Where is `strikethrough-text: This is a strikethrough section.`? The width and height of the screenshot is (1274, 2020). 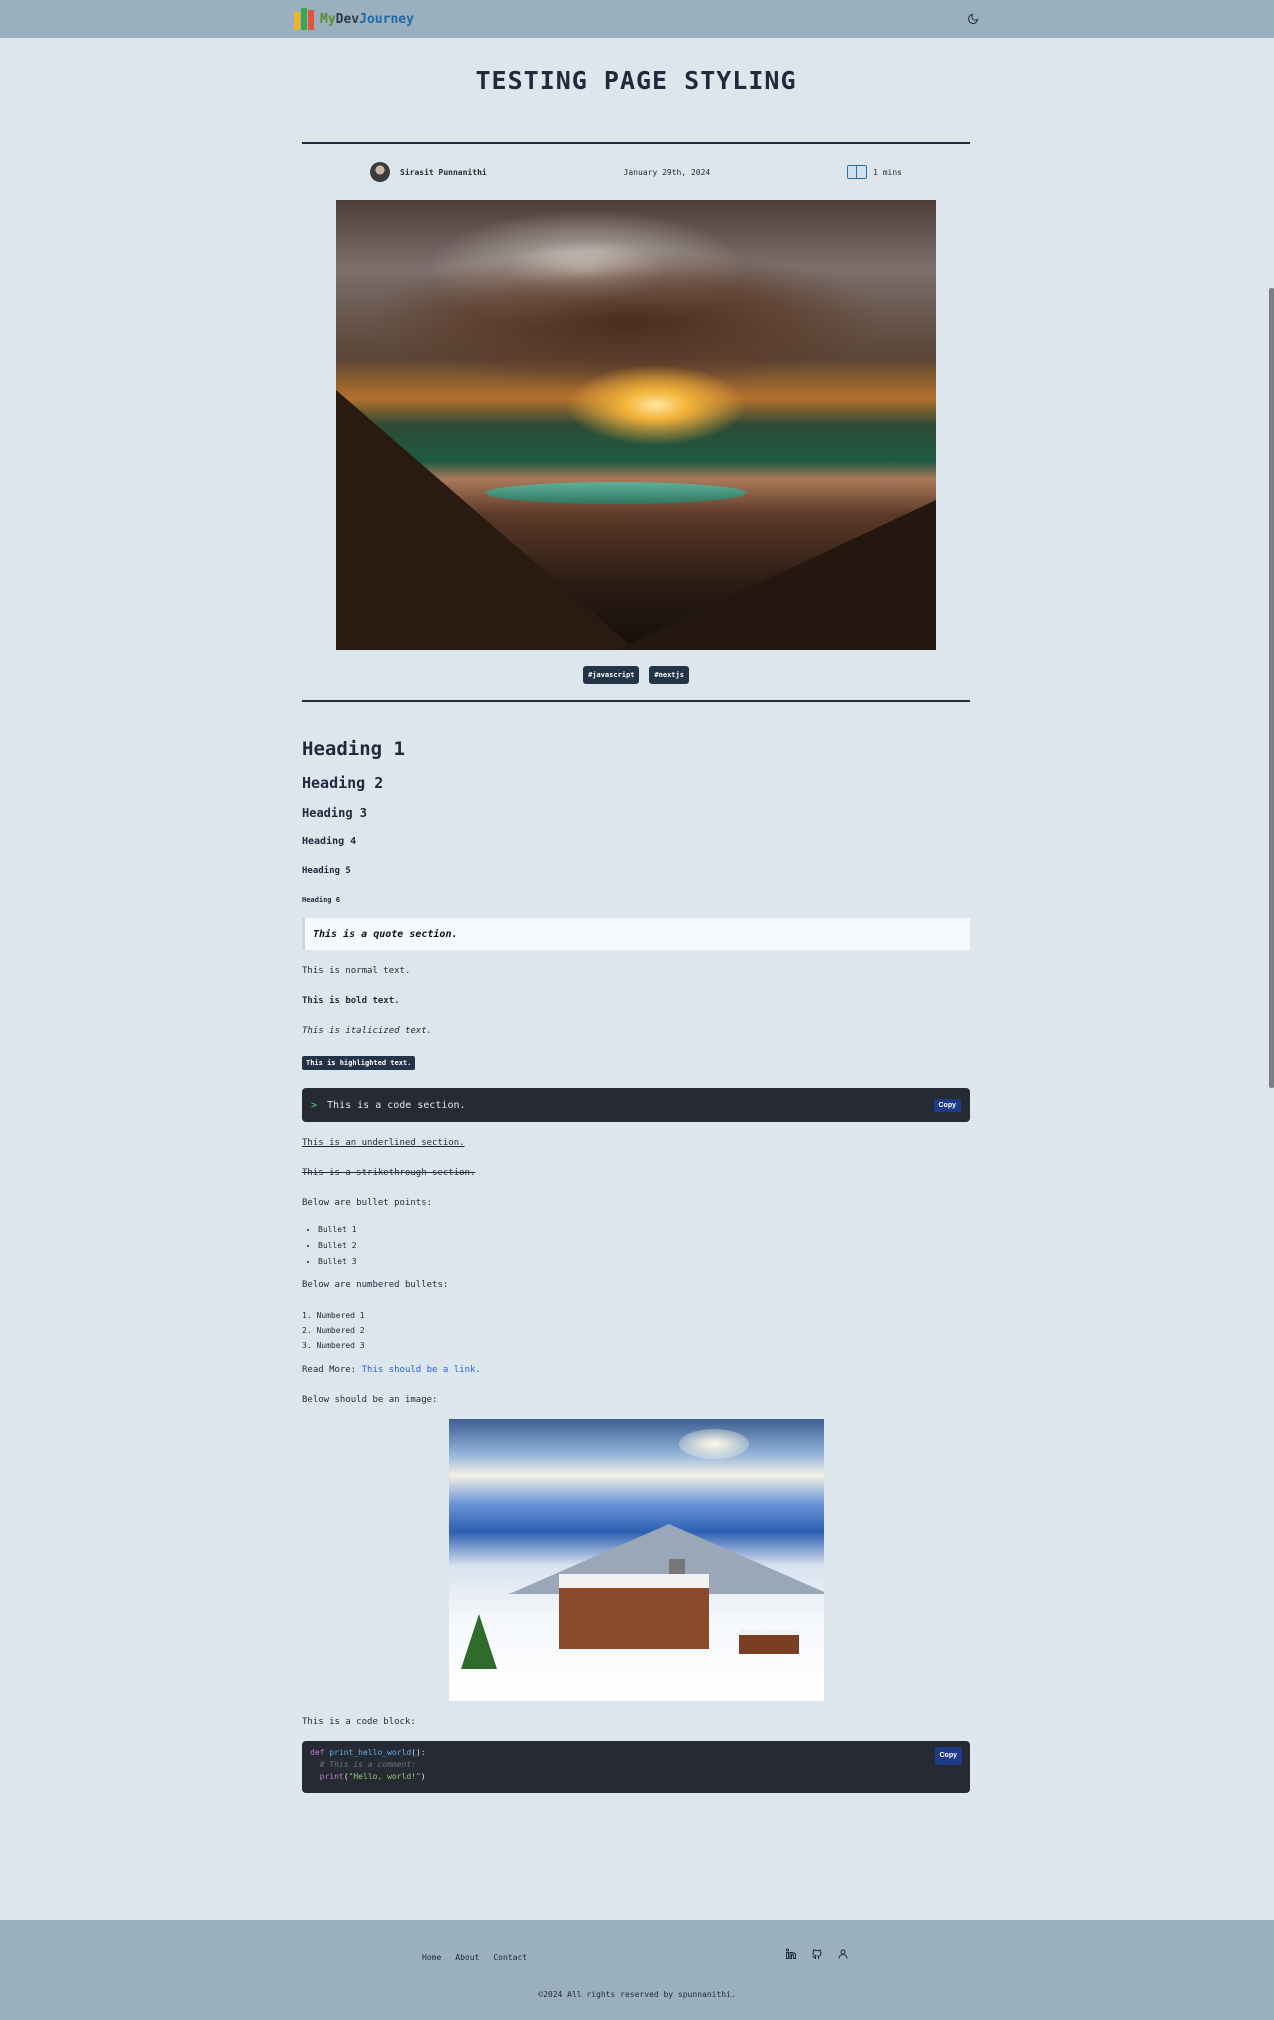 strikethrough-text: This is a strikethrough section. is located at coordinates (389, 1173).